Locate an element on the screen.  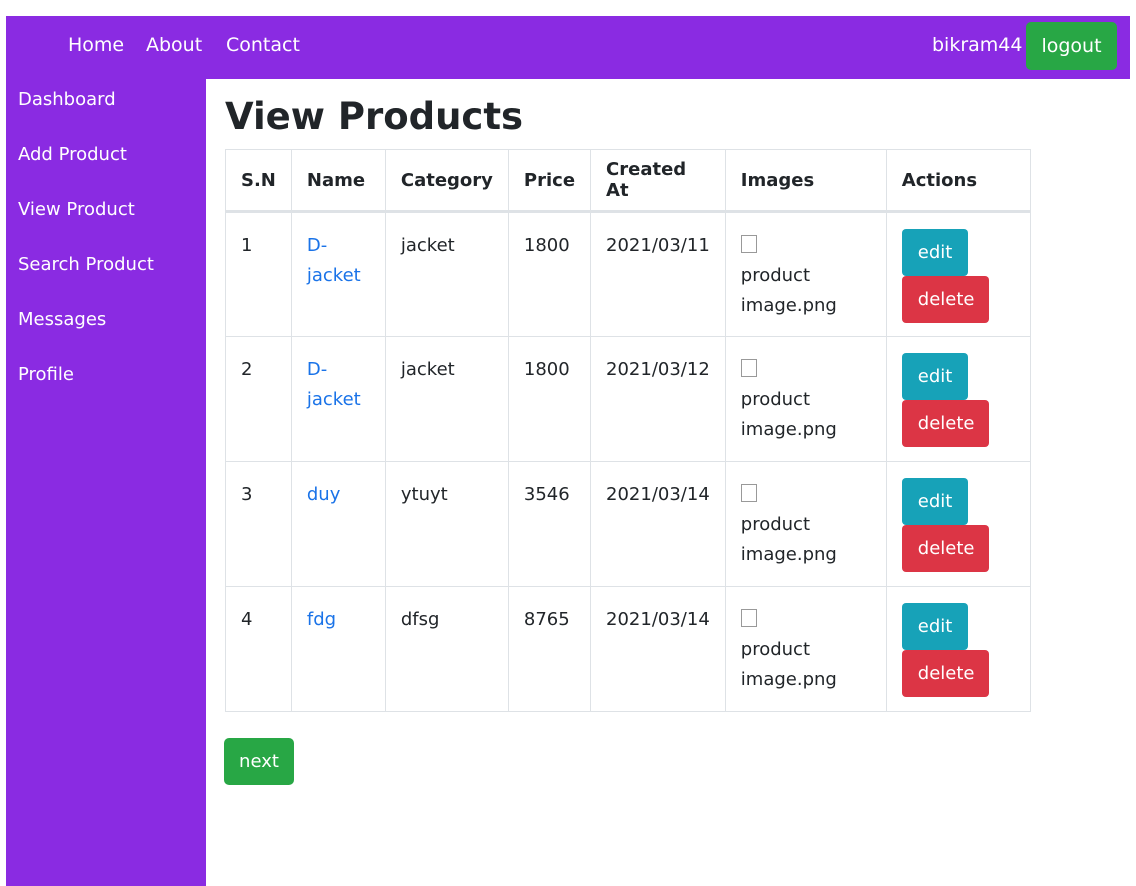
cell-created-at: 2021/03/12 is located at coordinates (658, 399).